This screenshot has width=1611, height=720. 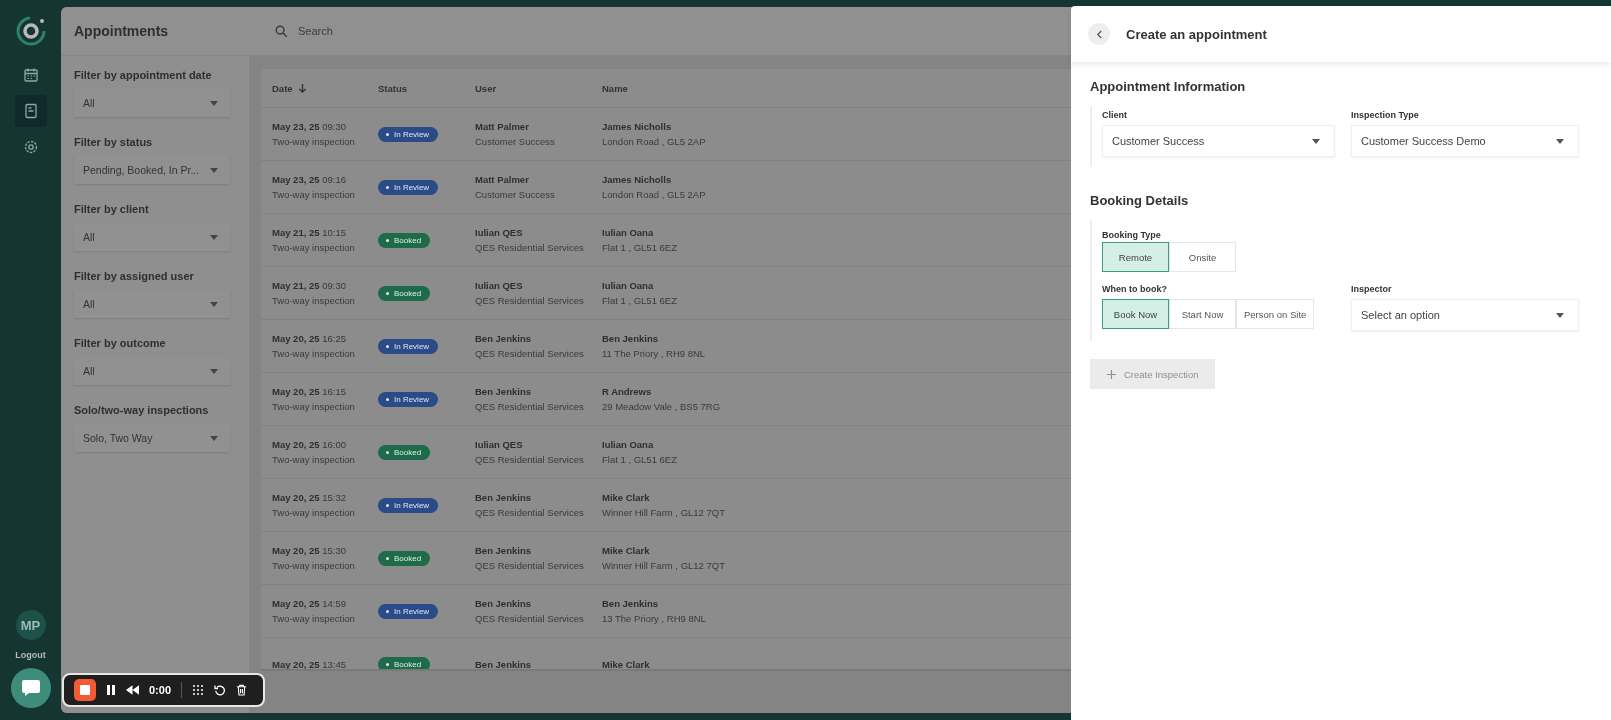 What do you see at coordinates (309, 285) in the screenshot?
I see `date-text: May 21, 25 09:30` at bounding box center [309, 285].